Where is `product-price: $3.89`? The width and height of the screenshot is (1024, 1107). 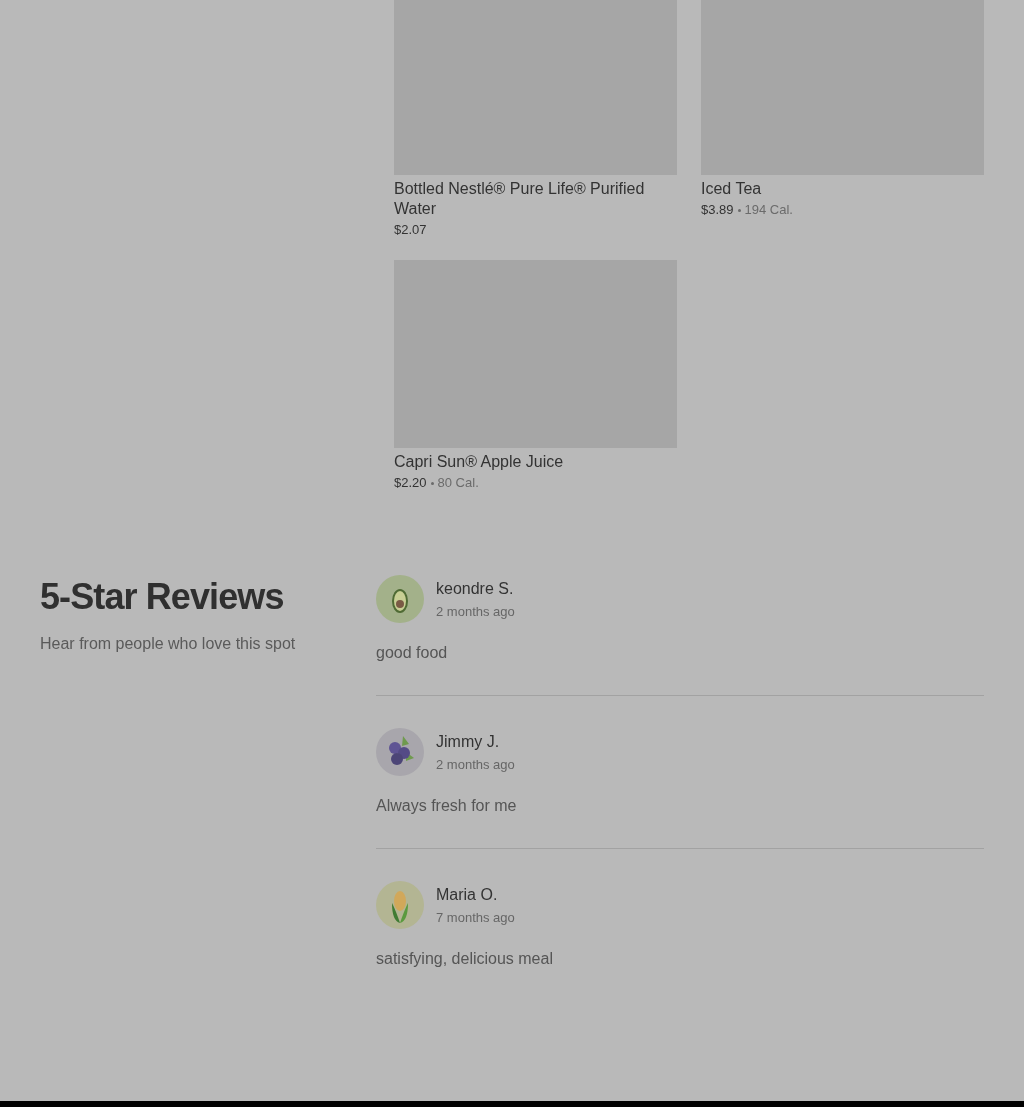 product-price: $3.89 is located at coordinates (717, 210).